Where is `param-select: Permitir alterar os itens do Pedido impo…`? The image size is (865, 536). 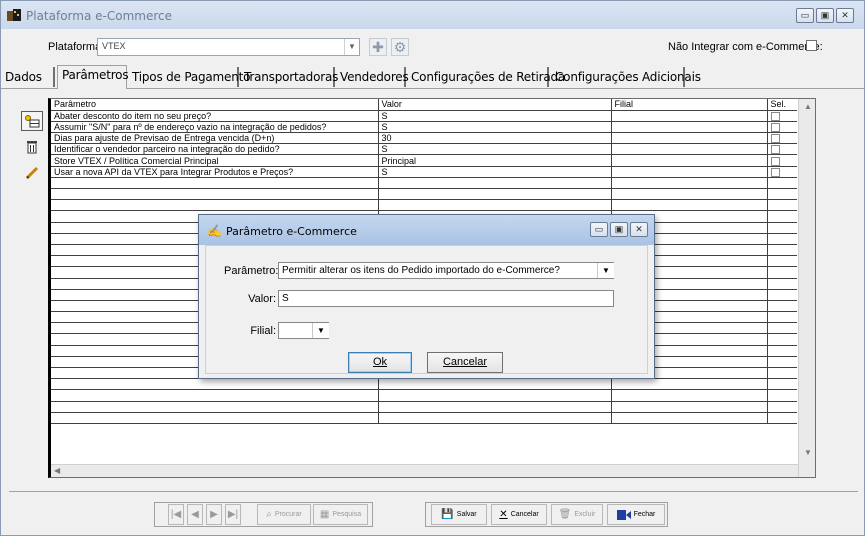 param-select: Permitir alterar os itens do Pedido impo… is located at coordinates (446, 270).